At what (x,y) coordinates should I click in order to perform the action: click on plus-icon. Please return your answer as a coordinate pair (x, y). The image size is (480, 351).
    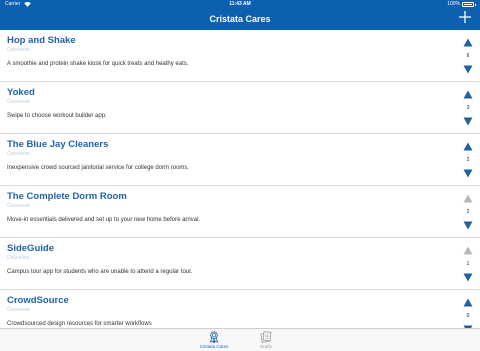
    Looking at the image, I should click on (465, 17).